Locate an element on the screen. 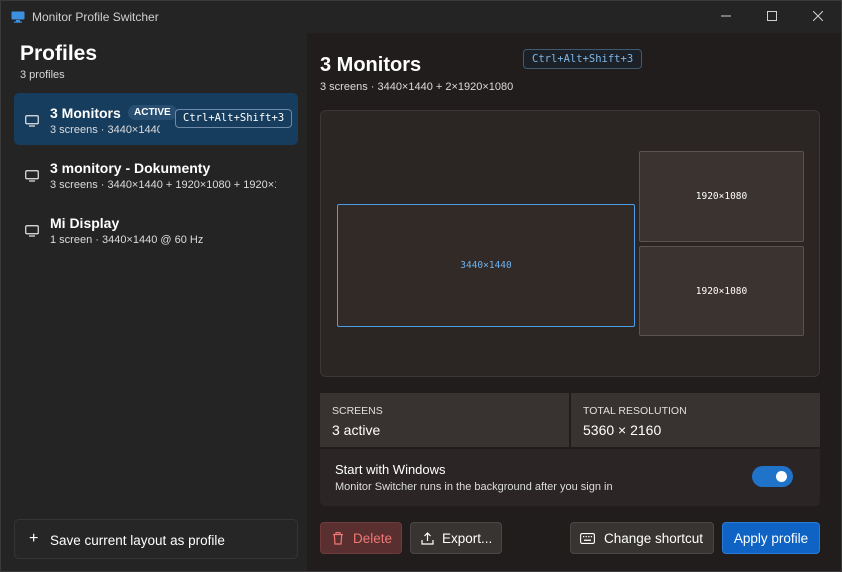 The image size is (842, 572). plus-icon: + is located at coordinates (34, 538).